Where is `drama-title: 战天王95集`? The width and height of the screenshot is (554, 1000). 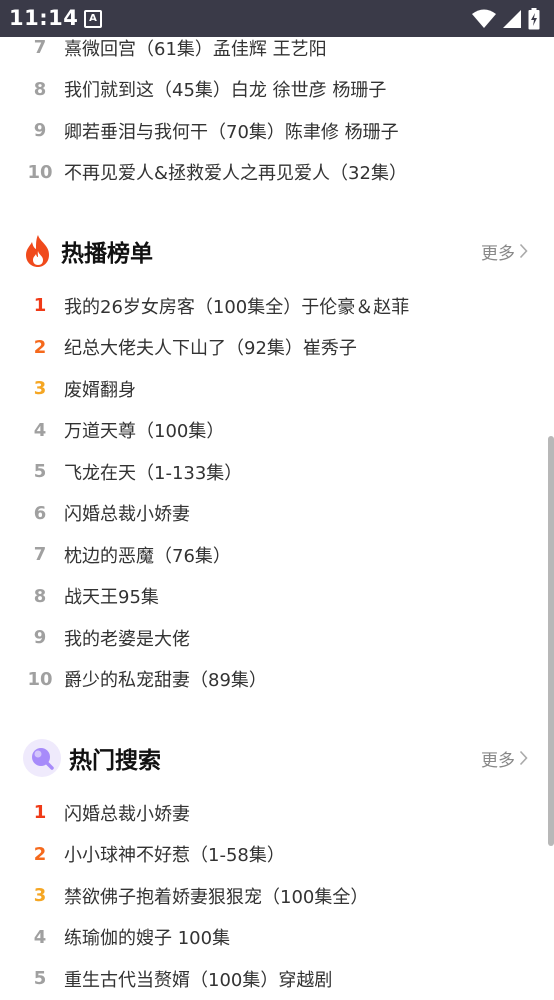
drama-title: 战天王95集 is located at coordinates (111, 598).